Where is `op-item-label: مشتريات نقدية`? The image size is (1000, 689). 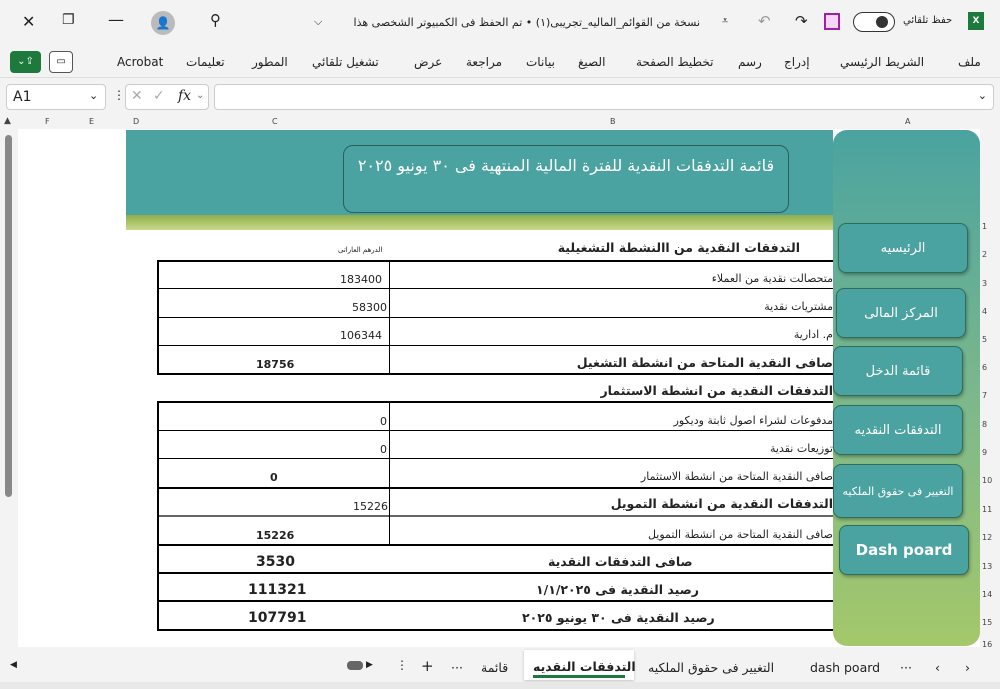 op-item-label: مشتريات نقدية is located at coordinates (798, 306).